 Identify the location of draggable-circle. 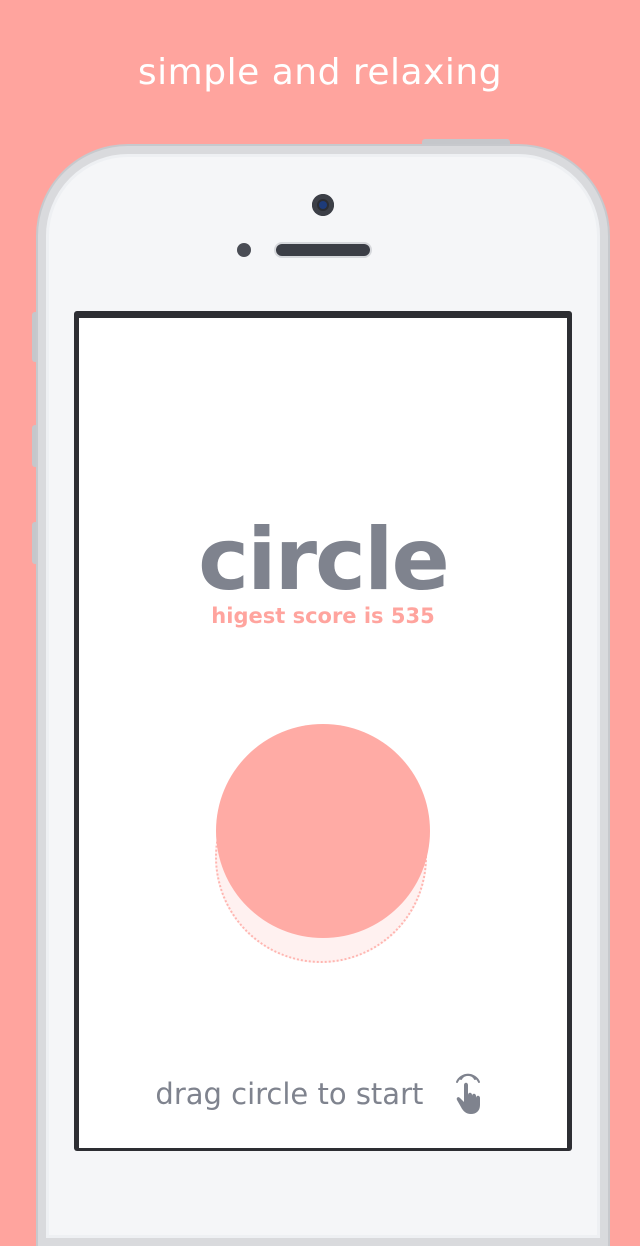
(323, 831).